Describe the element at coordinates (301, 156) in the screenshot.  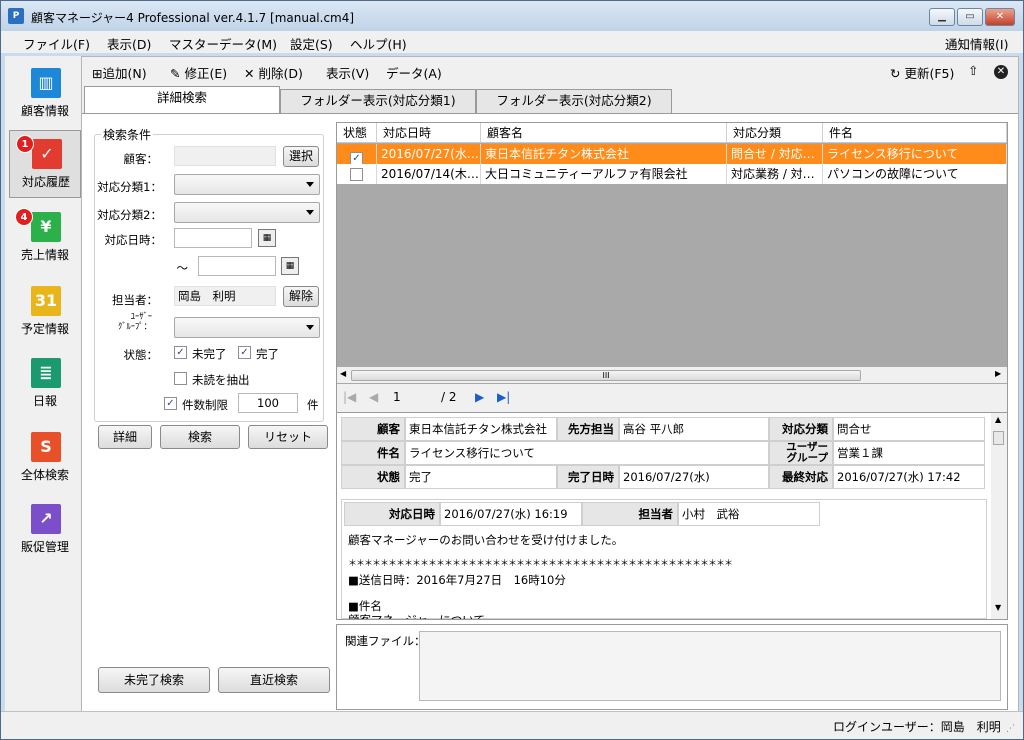
I see `customer-select-button: 選択` at that location.